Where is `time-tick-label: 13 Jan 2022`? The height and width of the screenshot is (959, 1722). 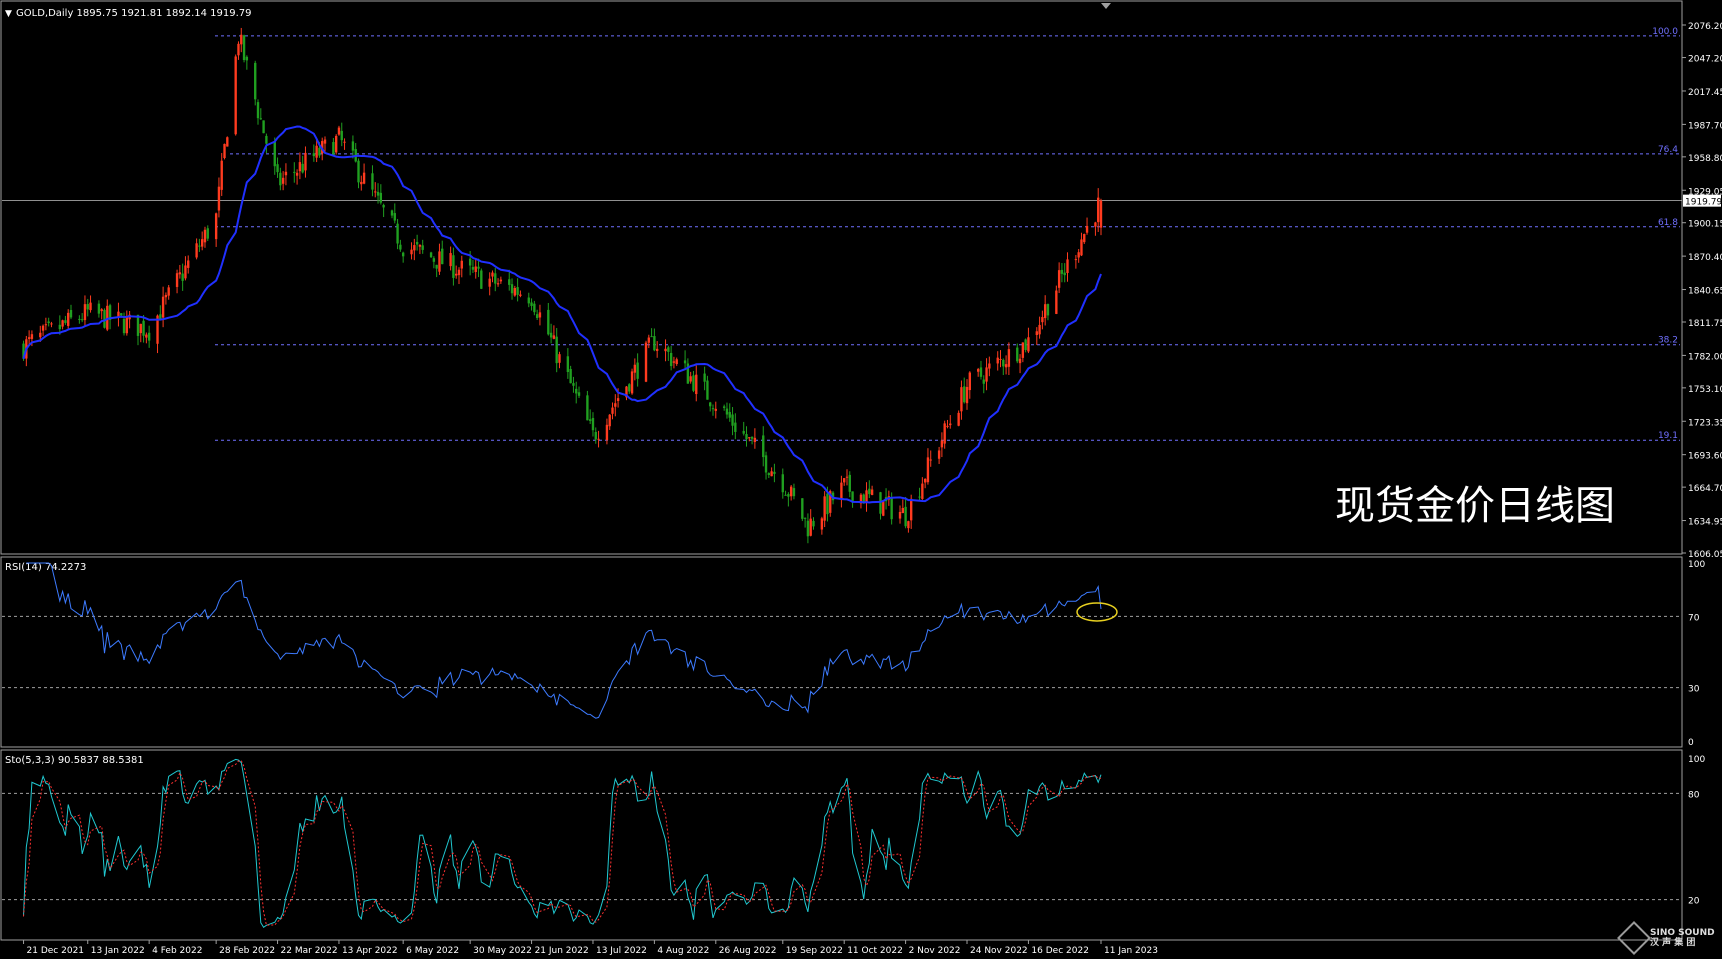
time-tick-label: 13 Jan 2022 is located at coordinates (118, 951).